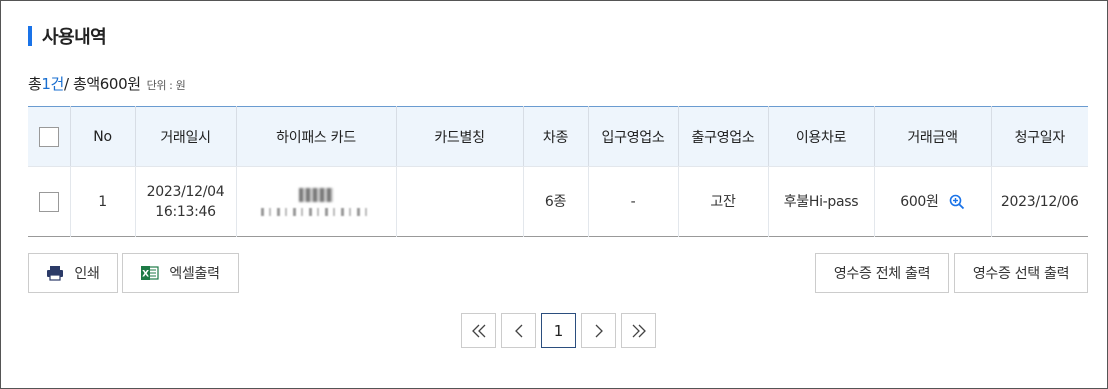 This screenshot has height=389, width=1108. What do you see at coordinates (81, 84) in the screenshot?
I see `summary-separator: / 총액` at bounding box center [81, 84].